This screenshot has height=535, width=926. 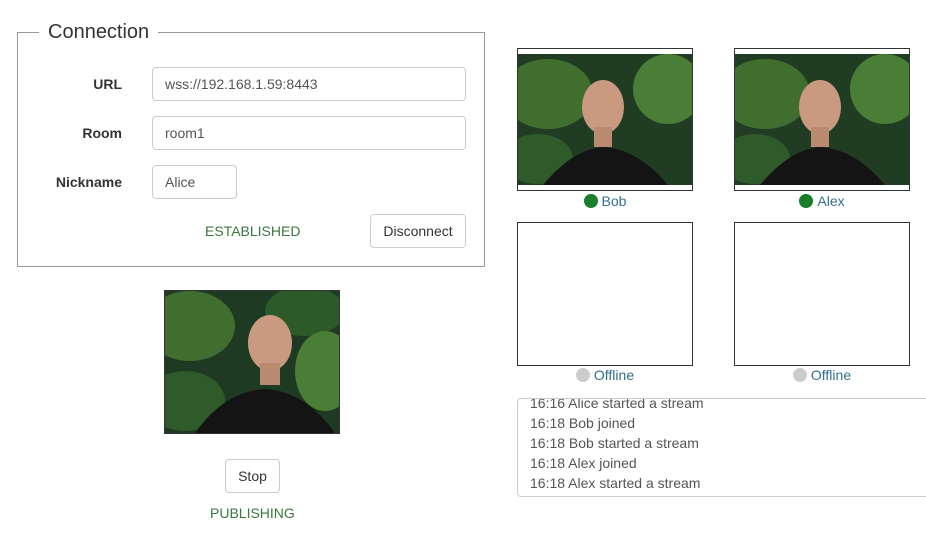 What do you see at coordinates (614, 201) in the screenshot?
I see `participant-name: Bob` at bounding box center [614, 201].